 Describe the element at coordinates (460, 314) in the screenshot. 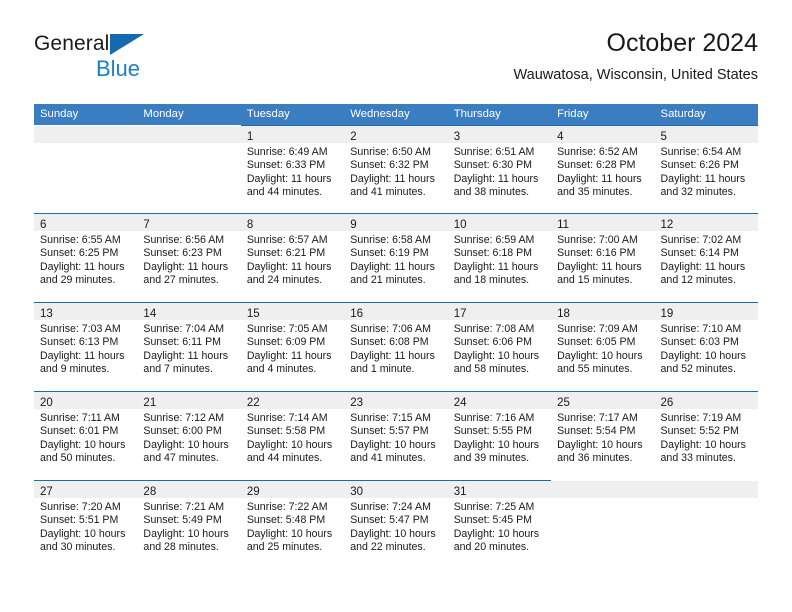

I see `day-number: 17` at that location.